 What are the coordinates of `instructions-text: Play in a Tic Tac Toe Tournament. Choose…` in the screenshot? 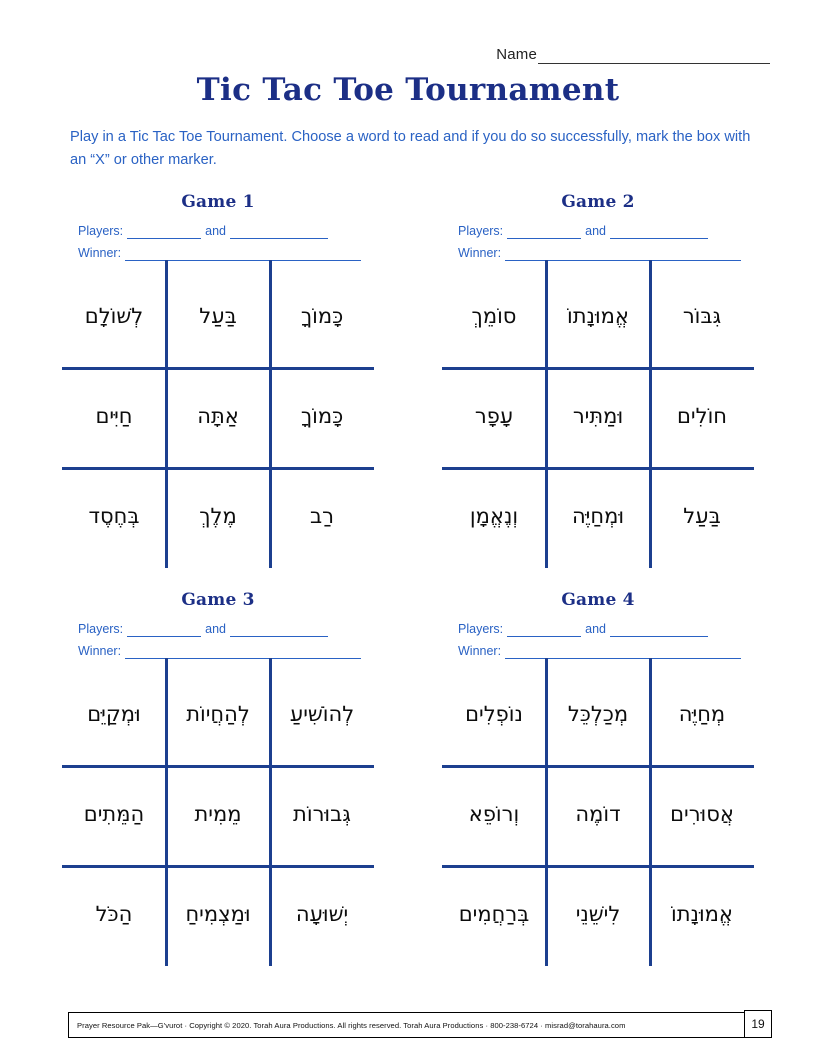 It's located at (410, 148).